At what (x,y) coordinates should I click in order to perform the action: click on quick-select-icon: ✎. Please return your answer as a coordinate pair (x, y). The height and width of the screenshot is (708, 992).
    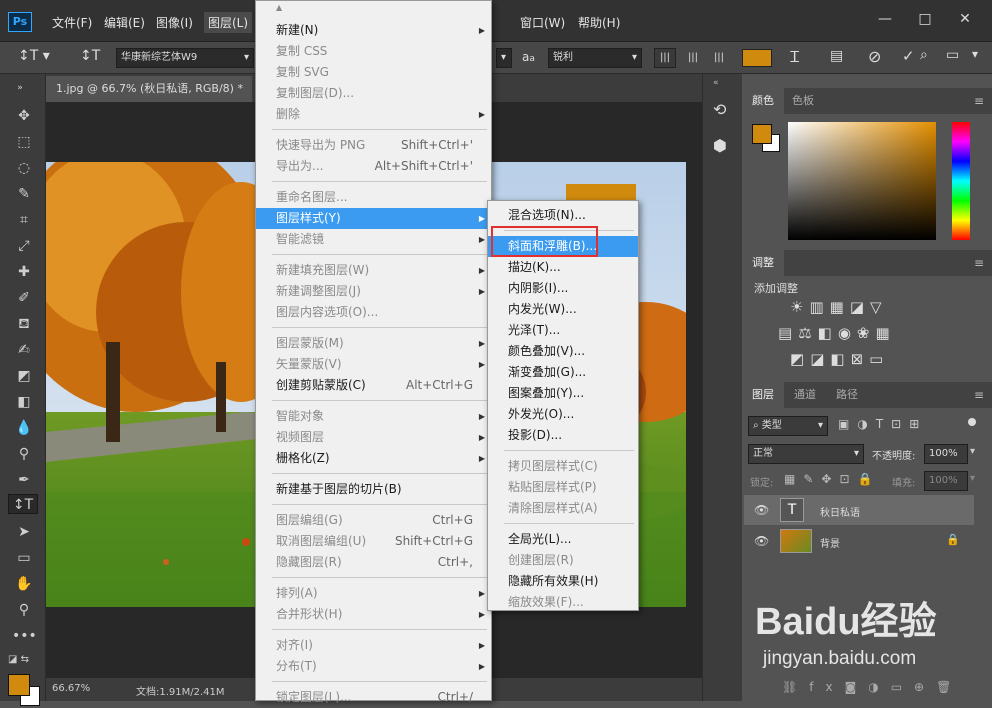
    Looking at the image, I should click on (24, 194).